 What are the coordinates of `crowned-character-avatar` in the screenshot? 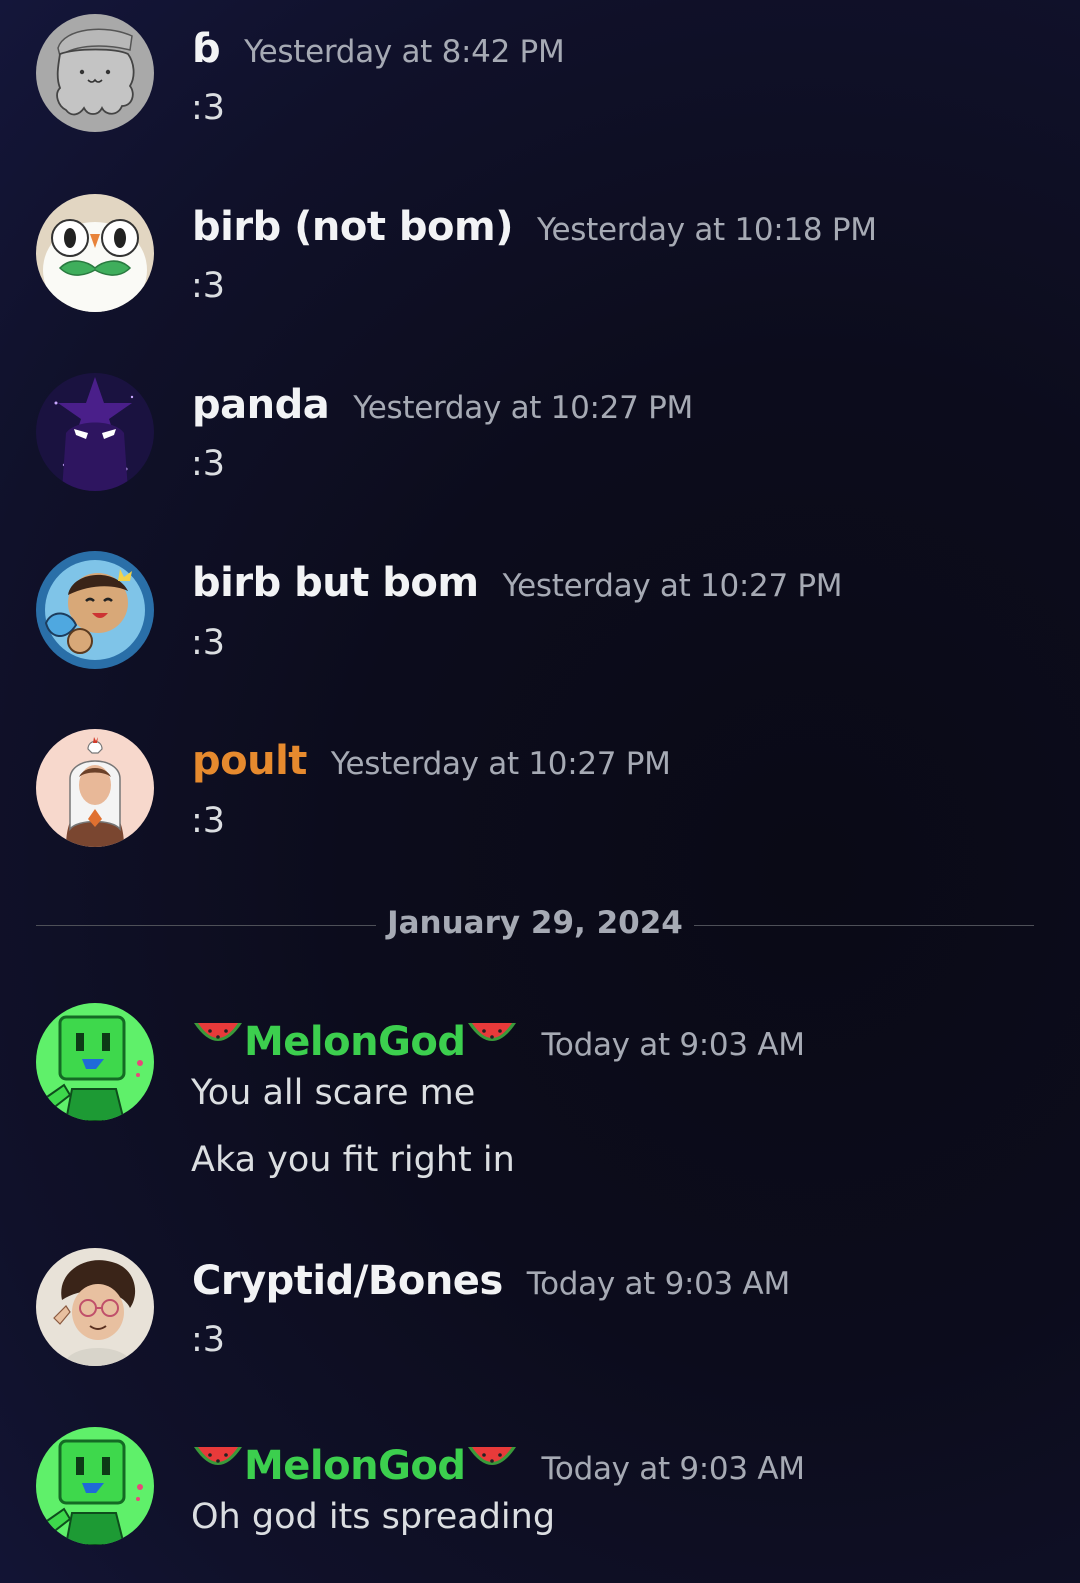 It's located at (95, 610).